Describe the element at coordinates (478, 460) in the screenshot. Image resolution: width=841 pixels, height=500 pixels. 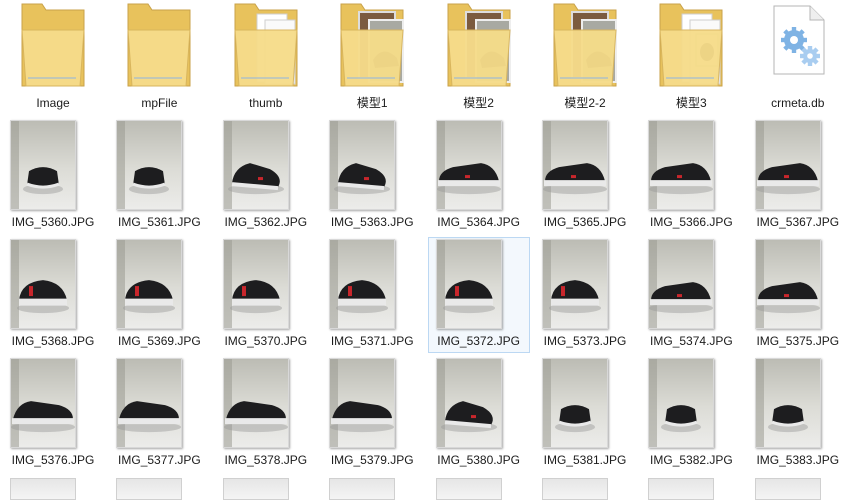
I see `file-name-label: IMG_5380.JPG` at that location.